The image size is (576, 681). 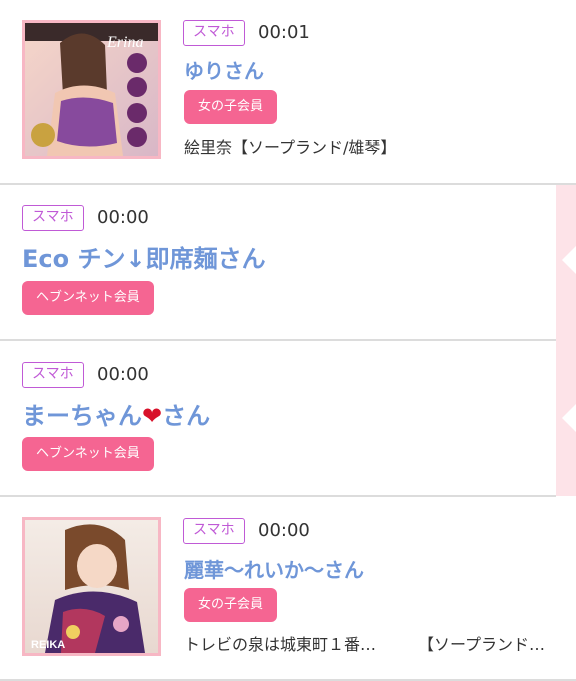 I want to click on user-name: まーちゃん❤さん, so click(x=116, y=413).